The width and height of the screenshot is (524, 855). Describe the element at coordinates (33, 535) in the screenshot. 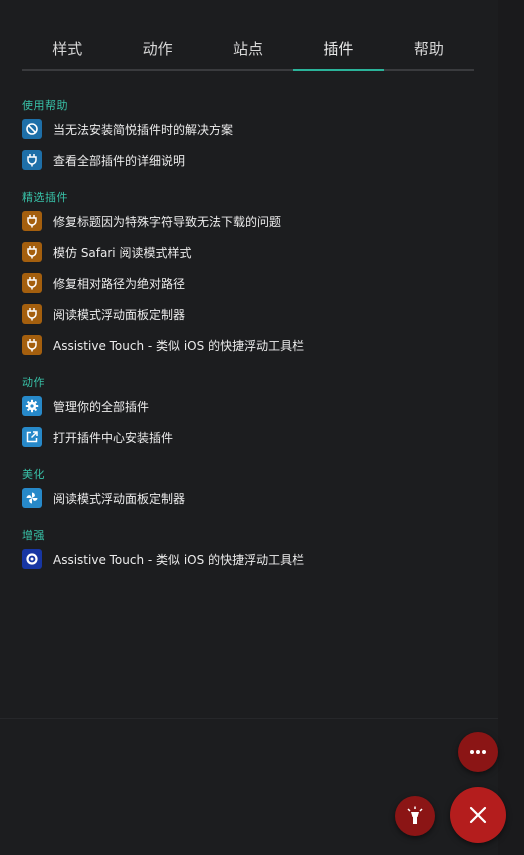

I see `section-title-enhance: 增强` at that location.